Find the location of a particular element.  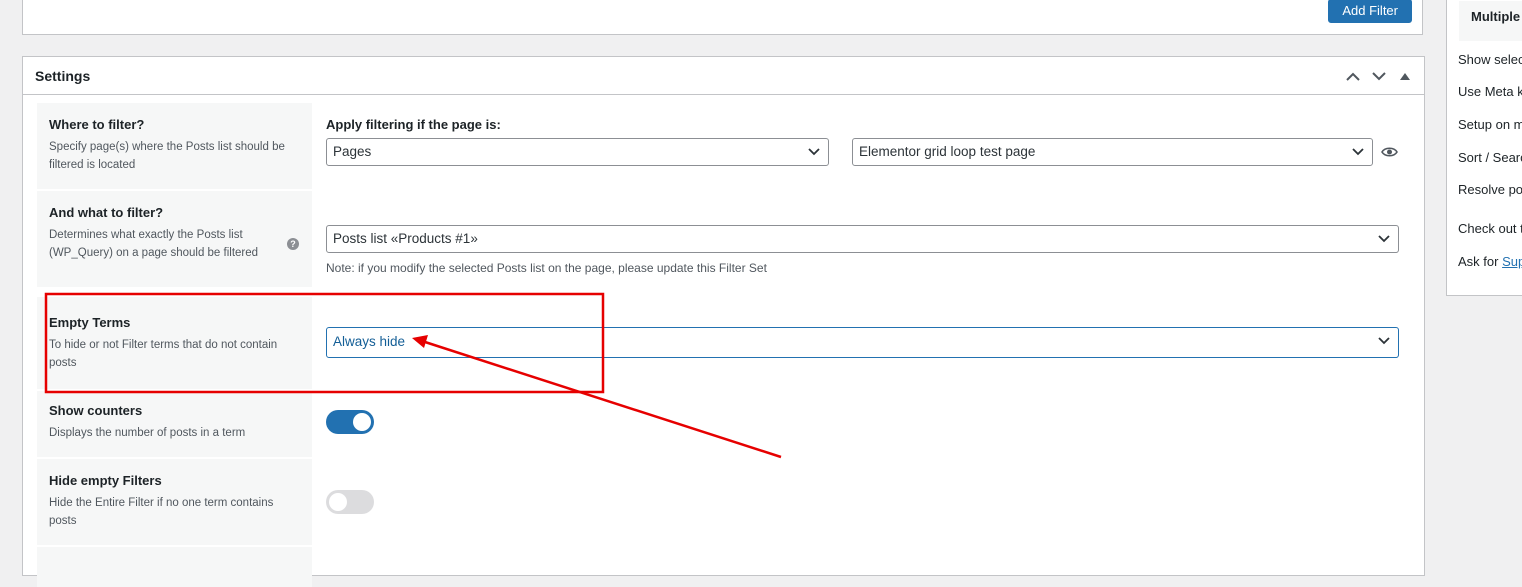

settings-header: Settings is located at coordinates (723, 76).